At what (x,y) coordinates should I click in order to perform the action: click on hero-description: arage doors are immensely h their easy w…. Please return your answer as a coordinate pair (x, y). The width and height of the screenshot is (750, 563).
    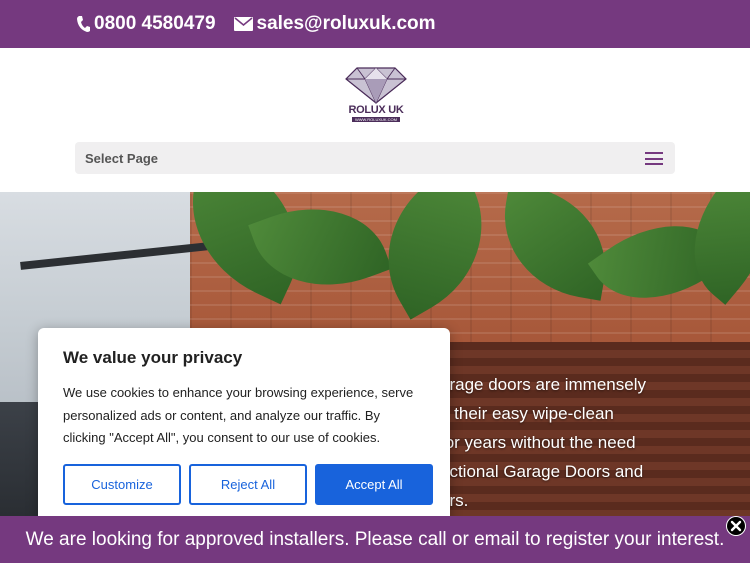
    Looking at the image, I should click on (595, 442).